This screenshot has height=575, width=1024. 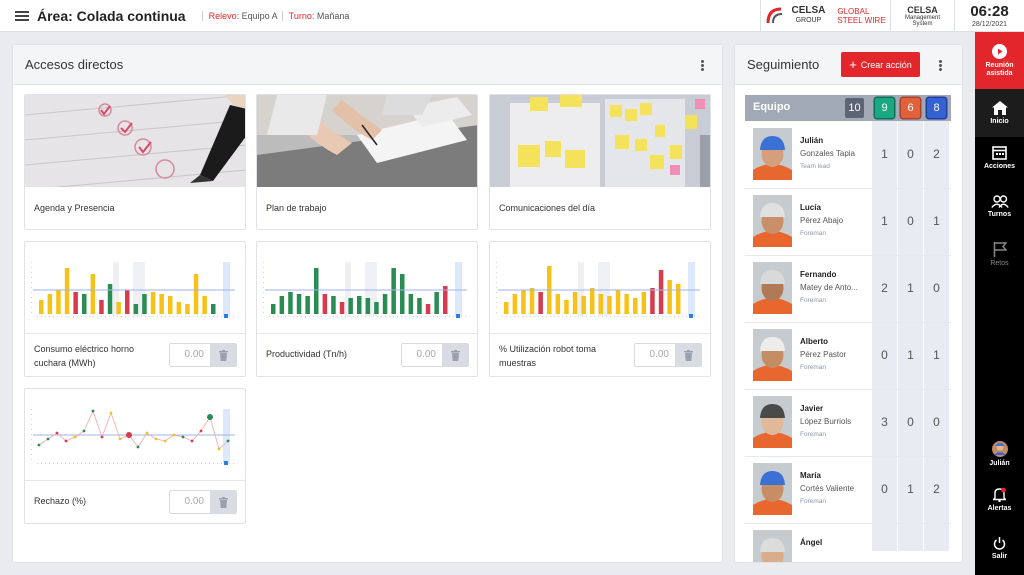 I want to click on count-total: 10, so click(x=854, y=108).